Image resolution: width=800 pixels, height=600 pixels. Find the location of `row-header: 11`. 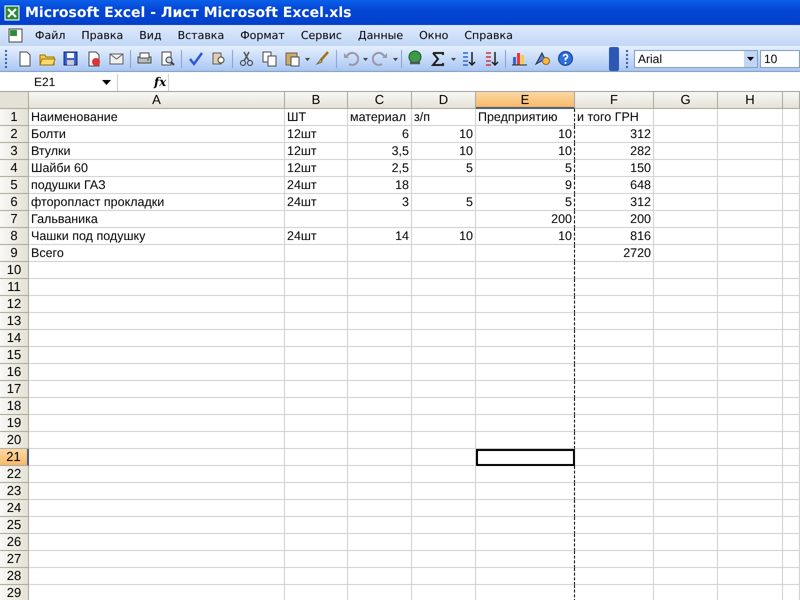

row-header: 11 is located at coordinates (14, 287).